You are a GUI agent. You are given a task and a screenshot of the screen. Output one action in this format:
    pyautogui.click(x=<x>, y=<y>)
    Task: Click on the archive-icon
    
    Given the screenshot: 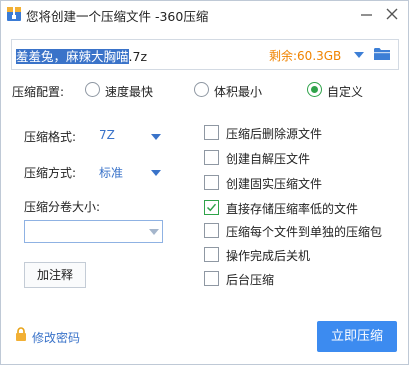 What is the action you would take?
    pyautogui.click(x=14, y=14)
    